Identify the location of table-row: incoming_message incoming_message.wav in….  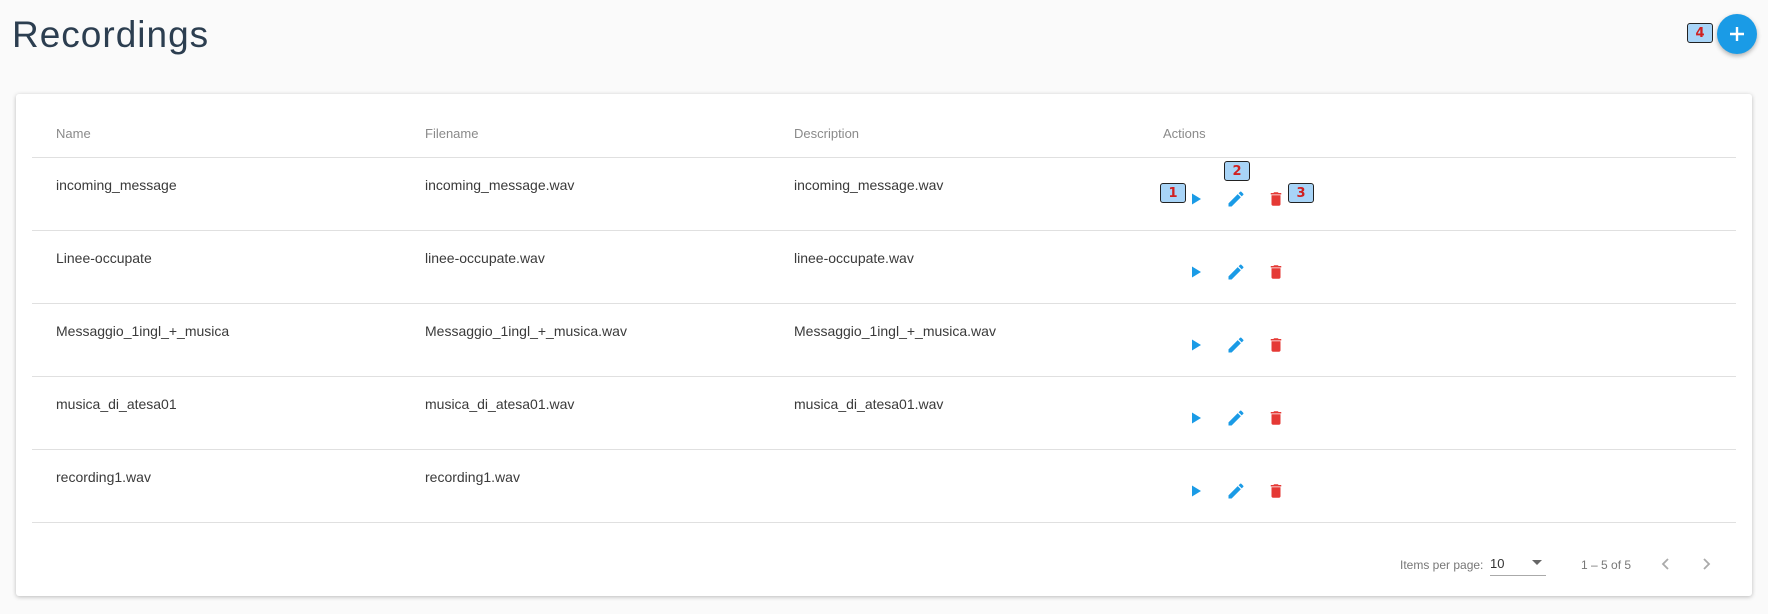
(884, 194).